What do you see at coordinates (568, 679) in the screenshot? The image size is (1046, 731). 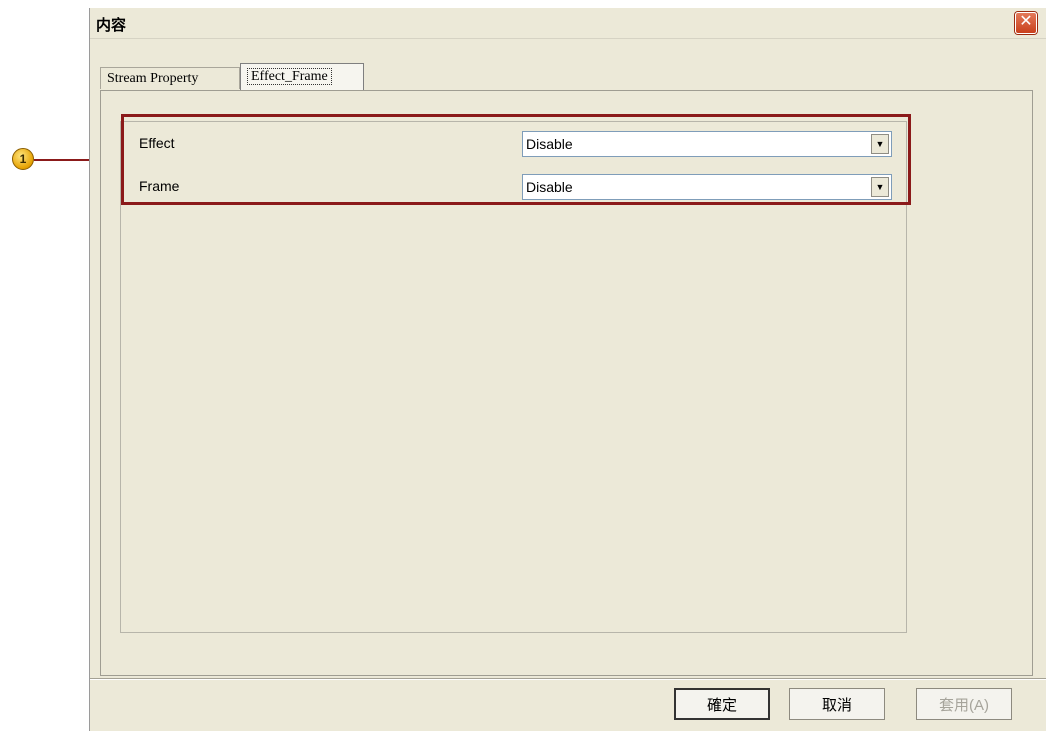 I see `button-divider` at bounding box center [568, 679].